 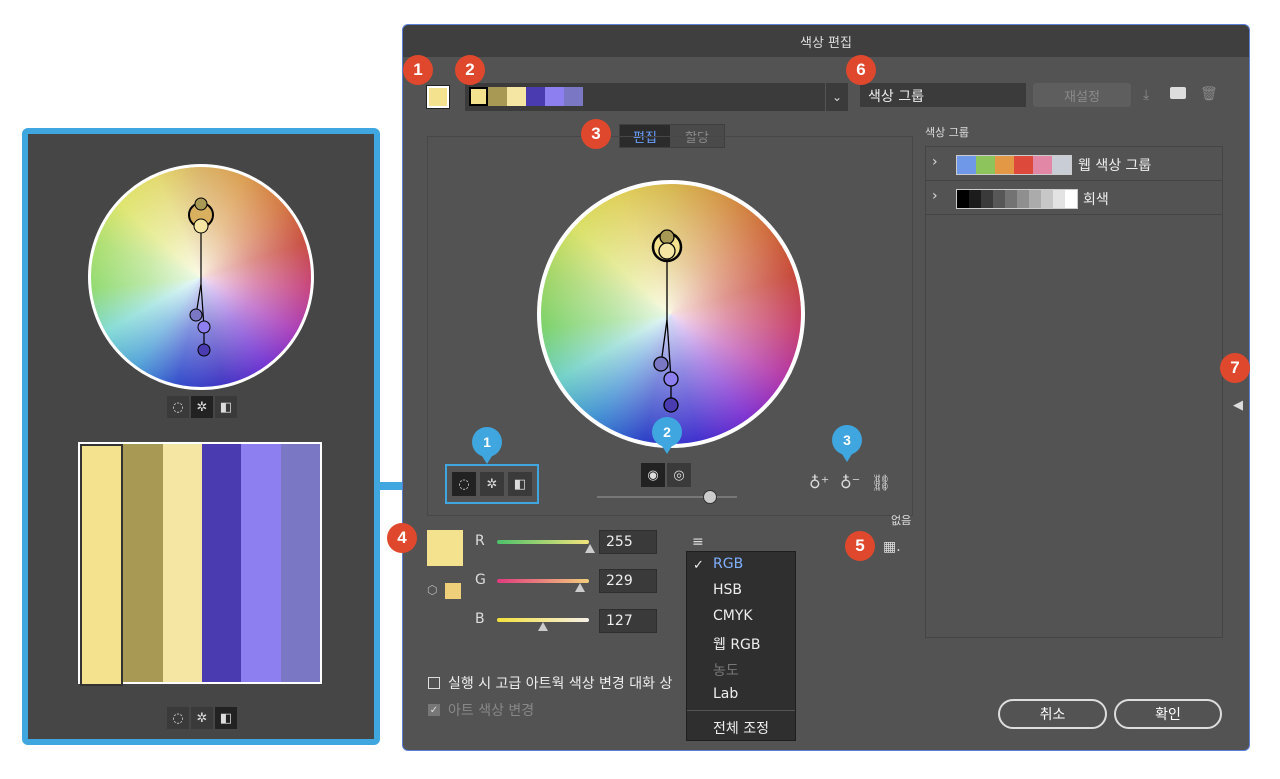 I want to click on group-name: 웹 색상 그룹, so click(x=1115, y=166).